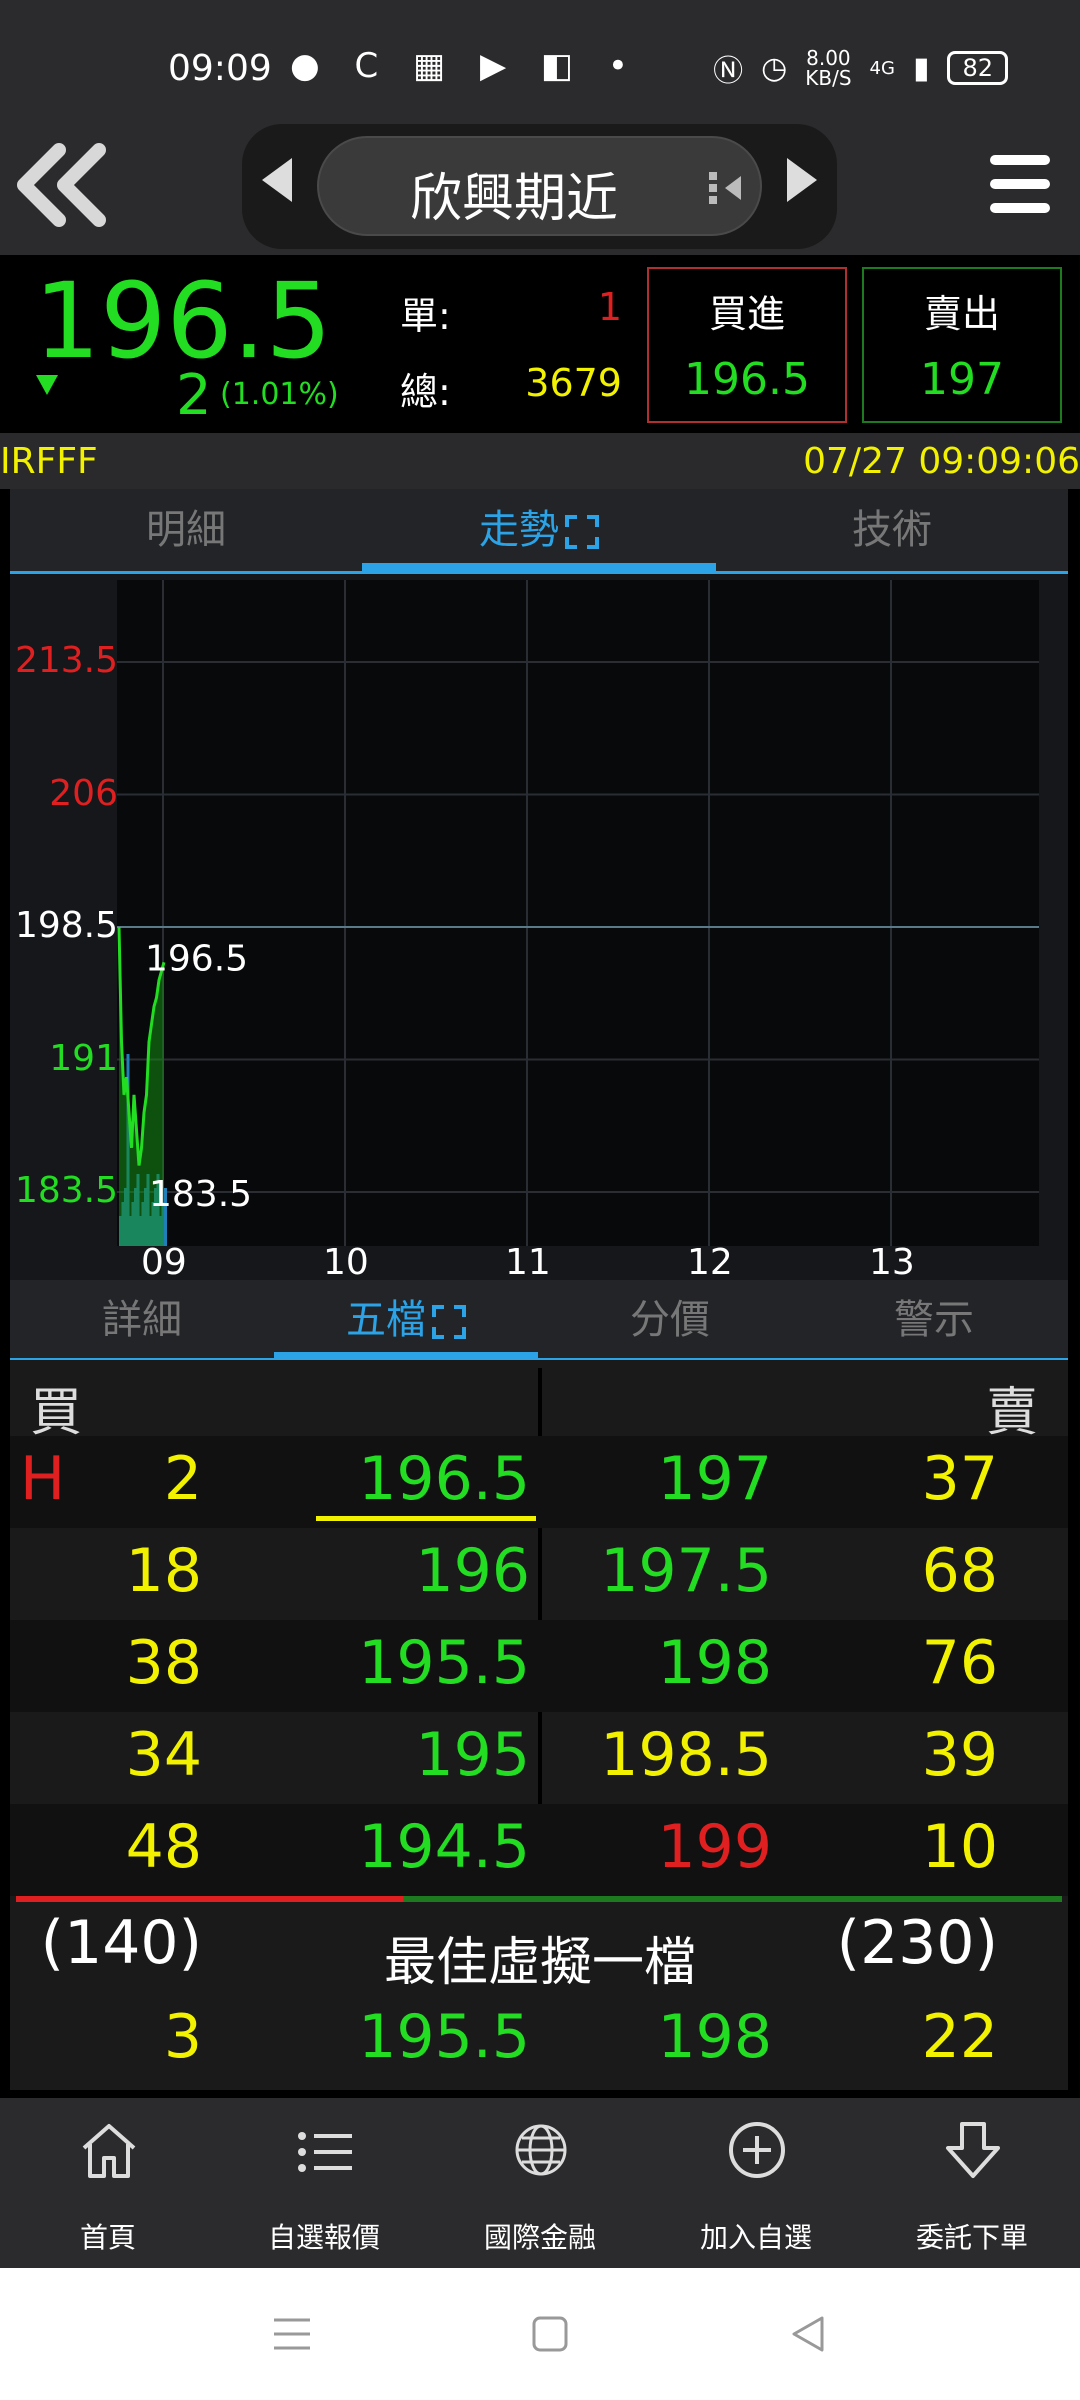  Describe the element at coordinates (324, 2183) in the screenshot. I see `nav-watchlist: 自選報價` at that location.